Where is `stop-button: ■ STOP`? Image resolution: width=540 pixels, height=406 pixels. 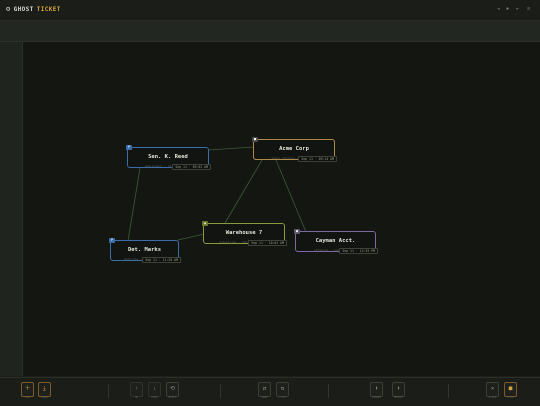 stop-button: ■ STOP is located at coordinates (510, 390).